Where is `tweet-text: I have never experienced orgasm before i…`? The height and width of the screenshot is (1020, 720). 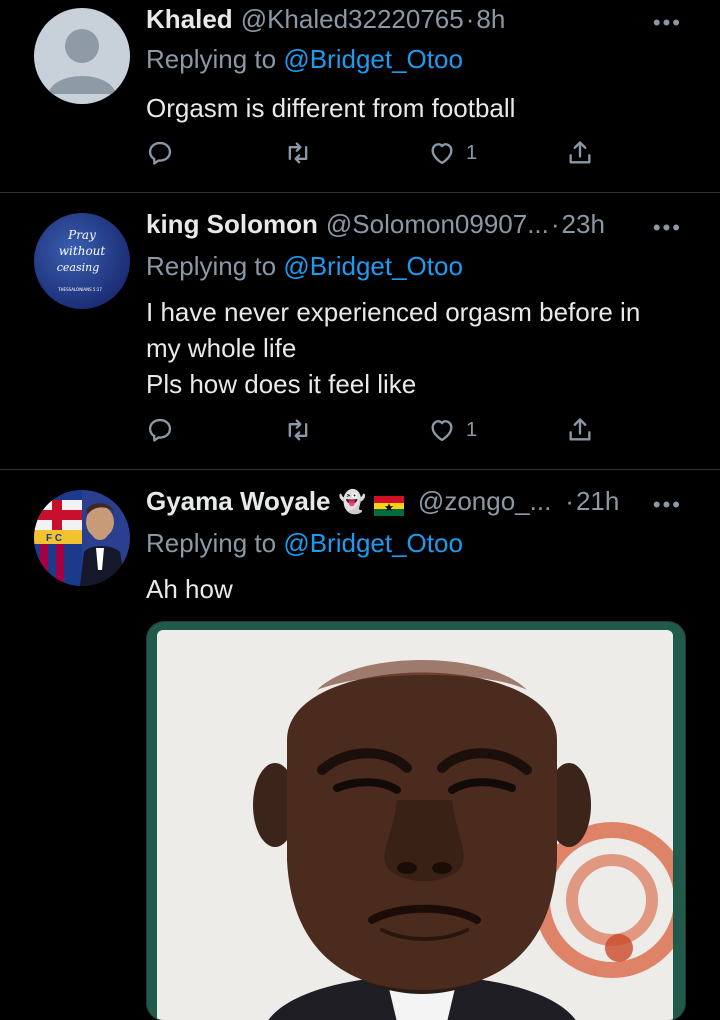
tweet-text: I have never experienced orgasm before i… is located at coordinates (418, 348).